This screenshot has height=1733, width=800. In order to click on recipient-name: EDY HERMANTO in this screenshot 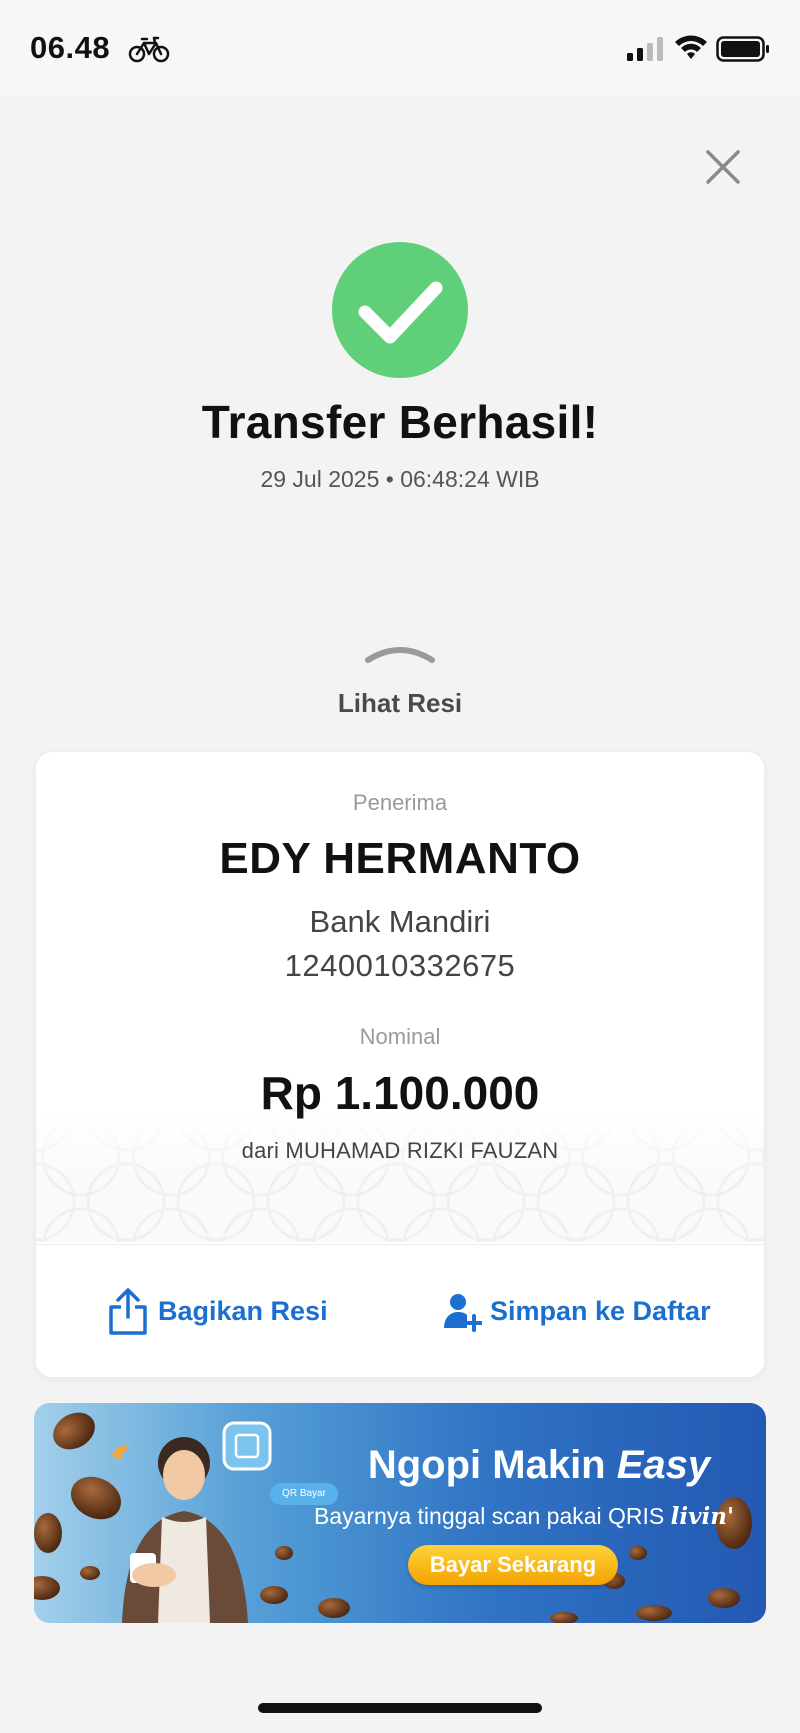, I will do `click(400, 858)`.